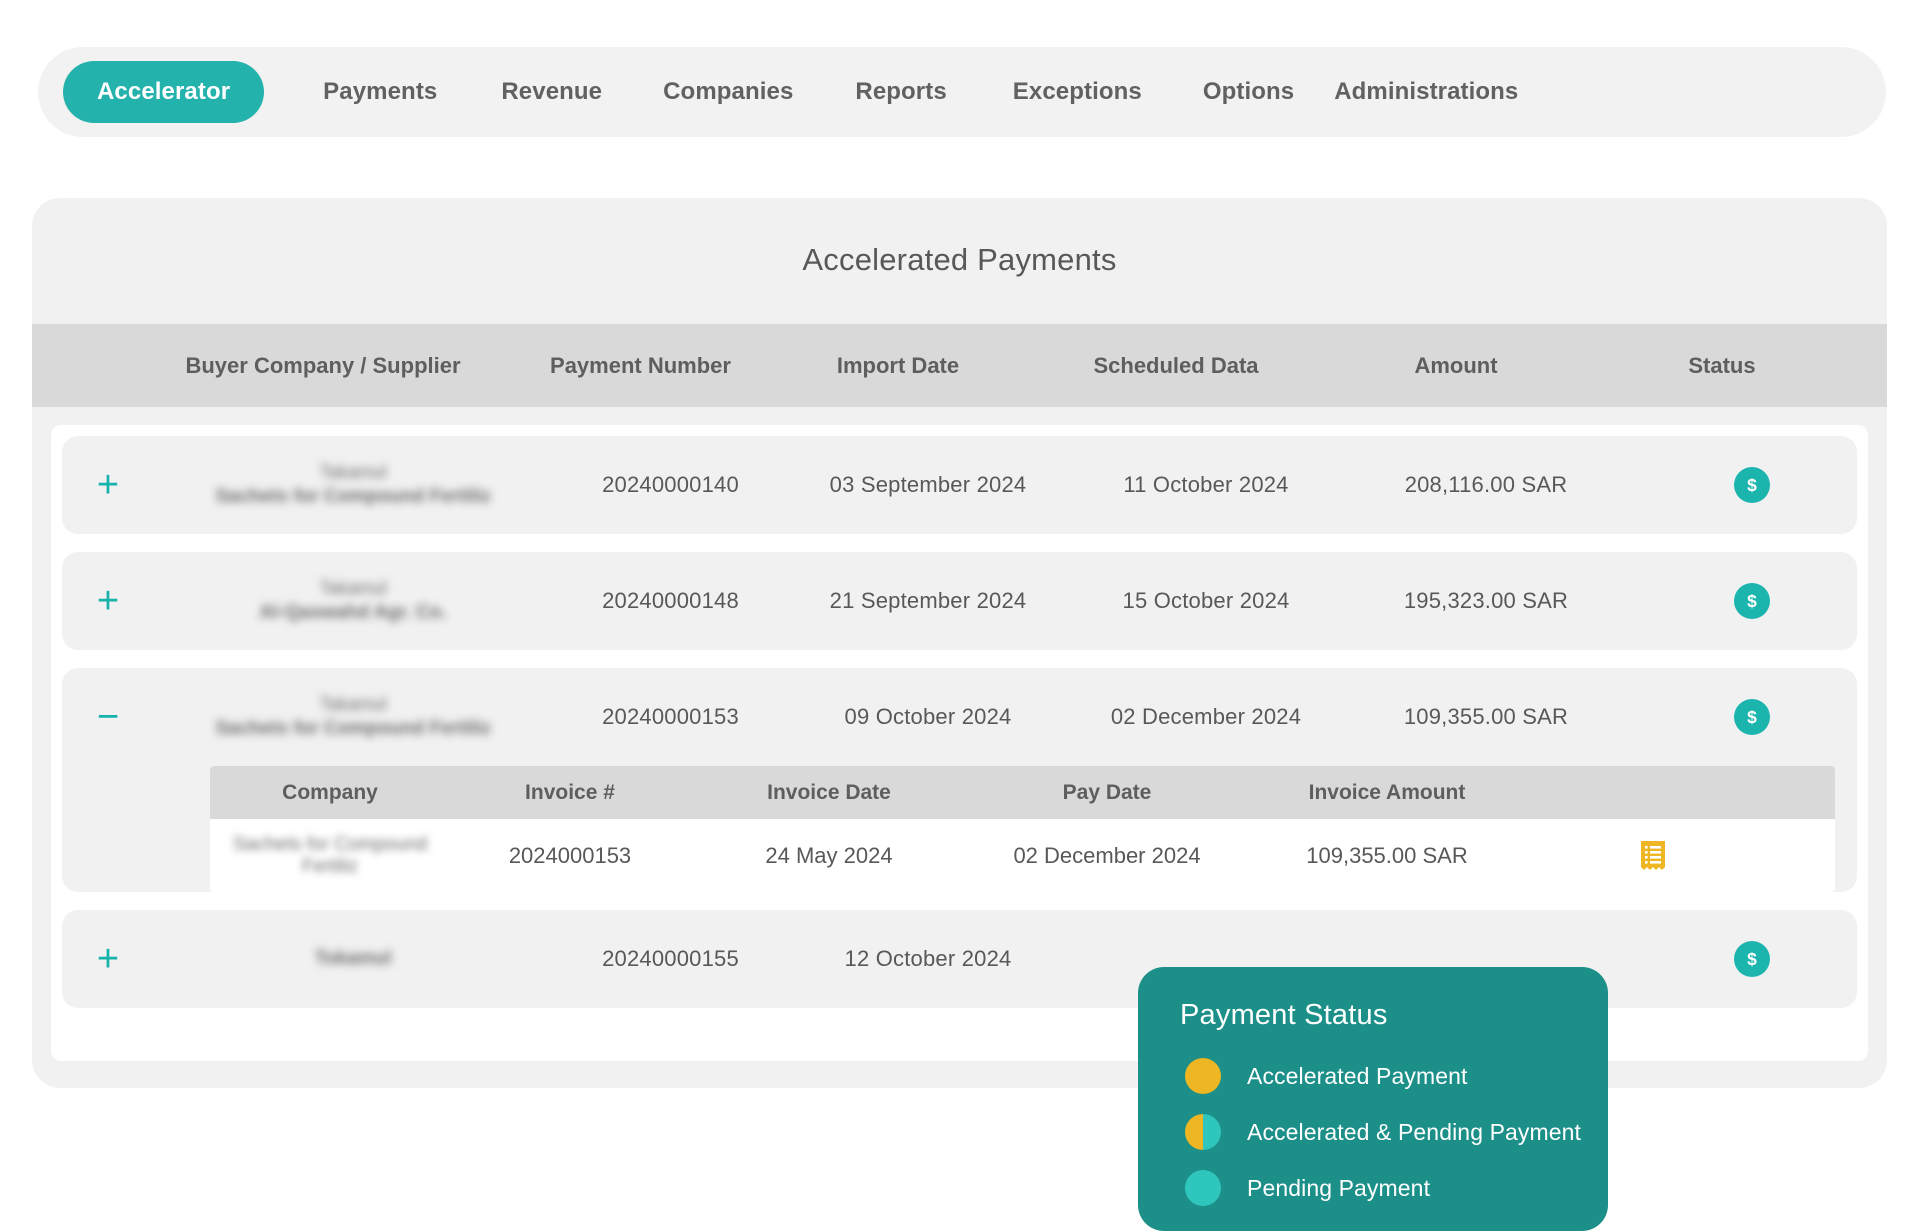 This screenshot has height=1231, width=1920. What do you see at coordinates (829, 792) in the screenshot?
I see `sub-column-header-invoice-date: Invoice Date` at bounding box center [829, 792].